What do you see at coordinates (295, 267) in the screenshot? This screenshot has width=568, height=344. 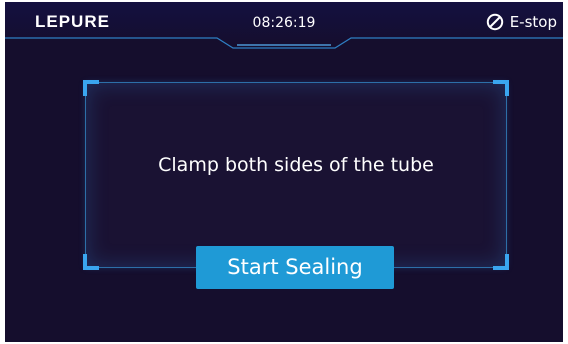 I see `start-sealing-button: Start Sealing` at bounding box center [295, 267].